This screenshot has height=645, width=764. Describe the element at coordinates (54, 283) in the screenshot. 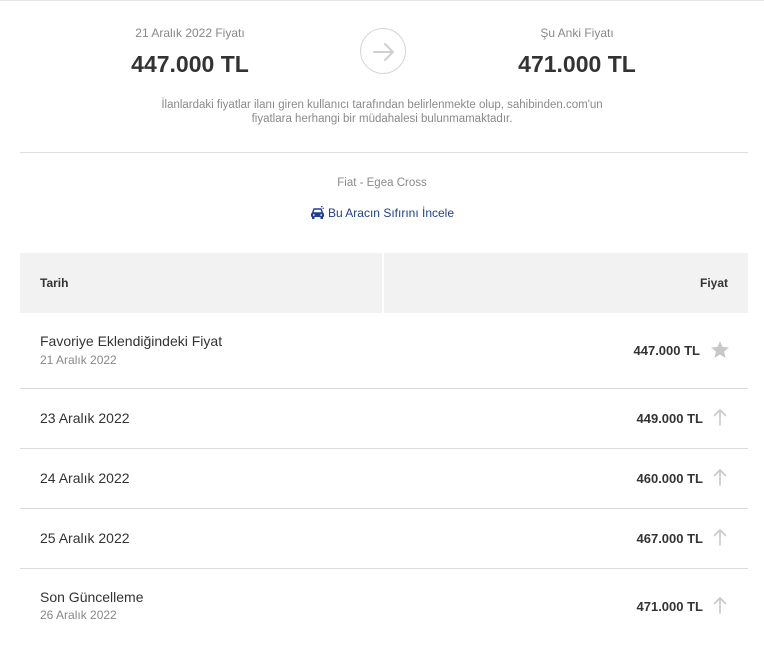

I see `column-header-date: Tarih` at that location.